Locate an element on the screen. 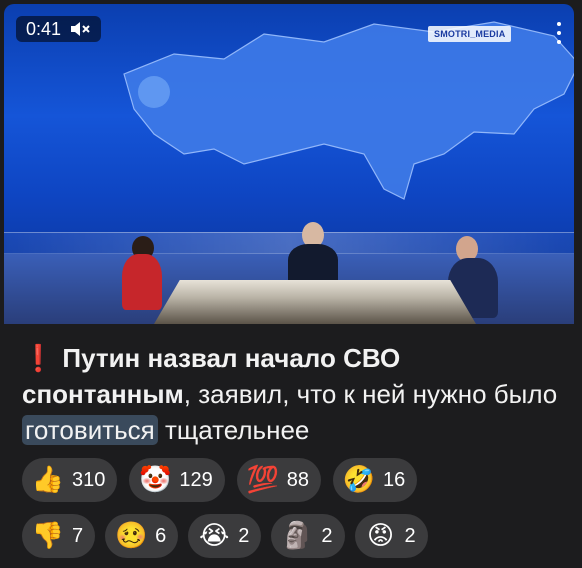 Image resolution: width=582 pixels, height=568 pixels. post-text-end: тщательнее is located at coordinates (233, 430).